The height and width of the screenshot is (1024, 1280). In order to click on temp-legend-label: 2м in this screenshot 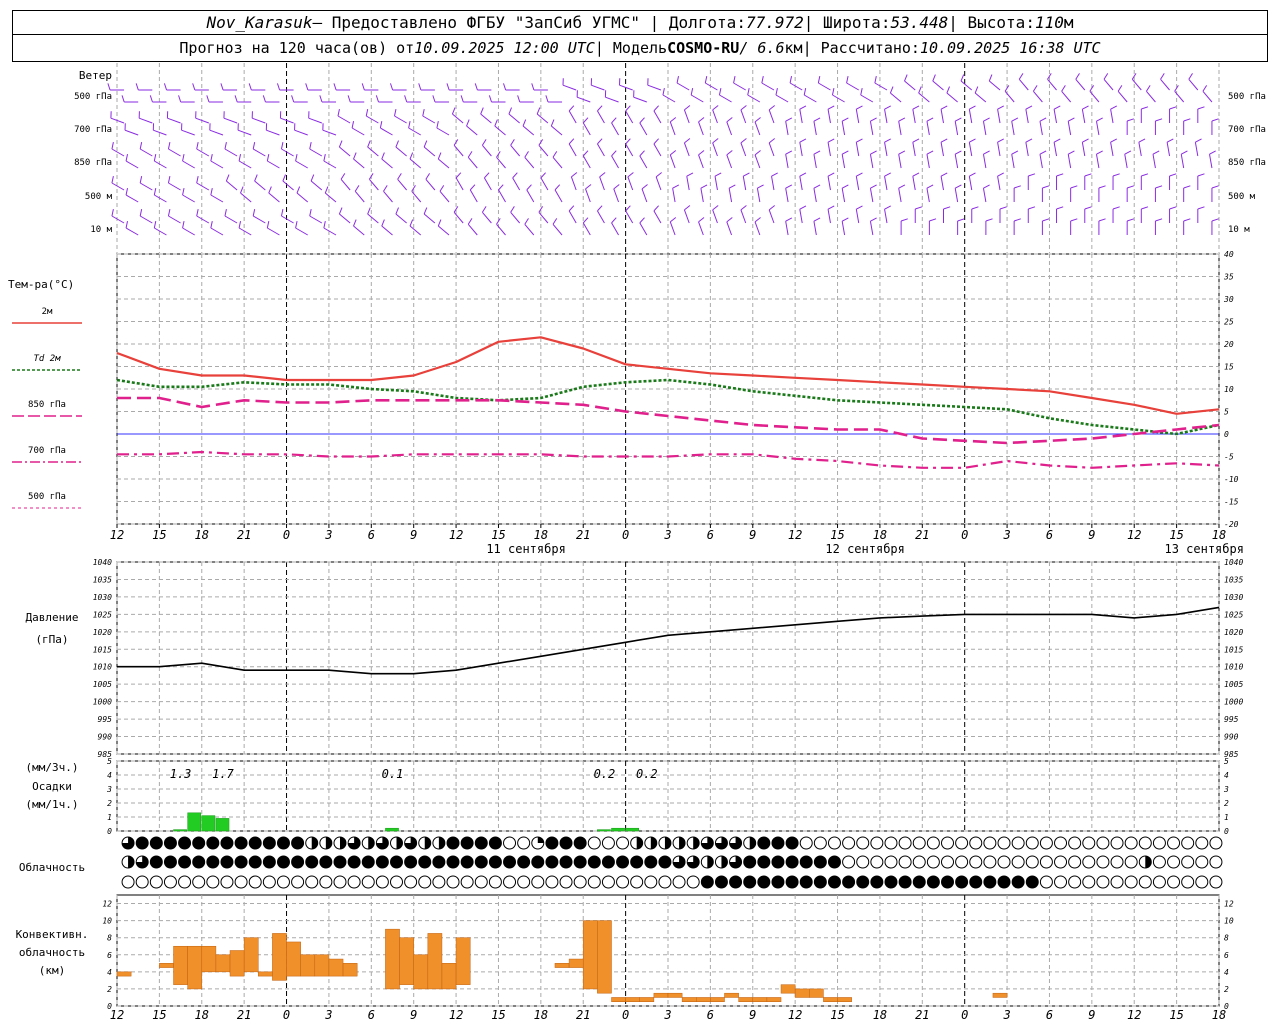, I will do `click(47, 312)`.